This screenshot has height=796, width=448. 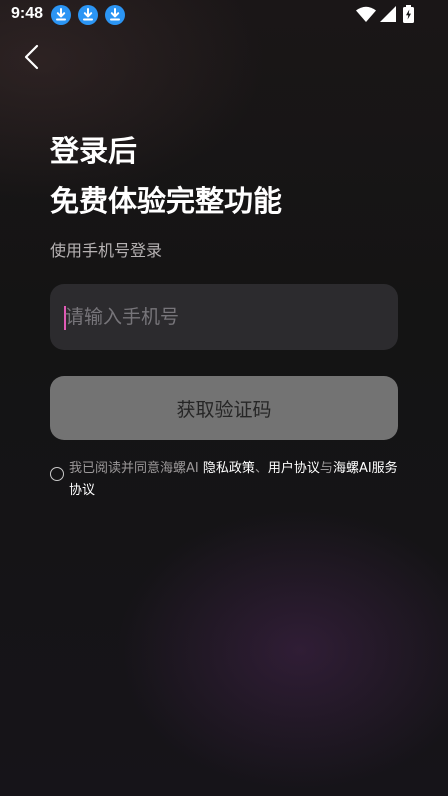 I want to click on privacy-policy-link: 隐私政策, so click(x=229, y=468).